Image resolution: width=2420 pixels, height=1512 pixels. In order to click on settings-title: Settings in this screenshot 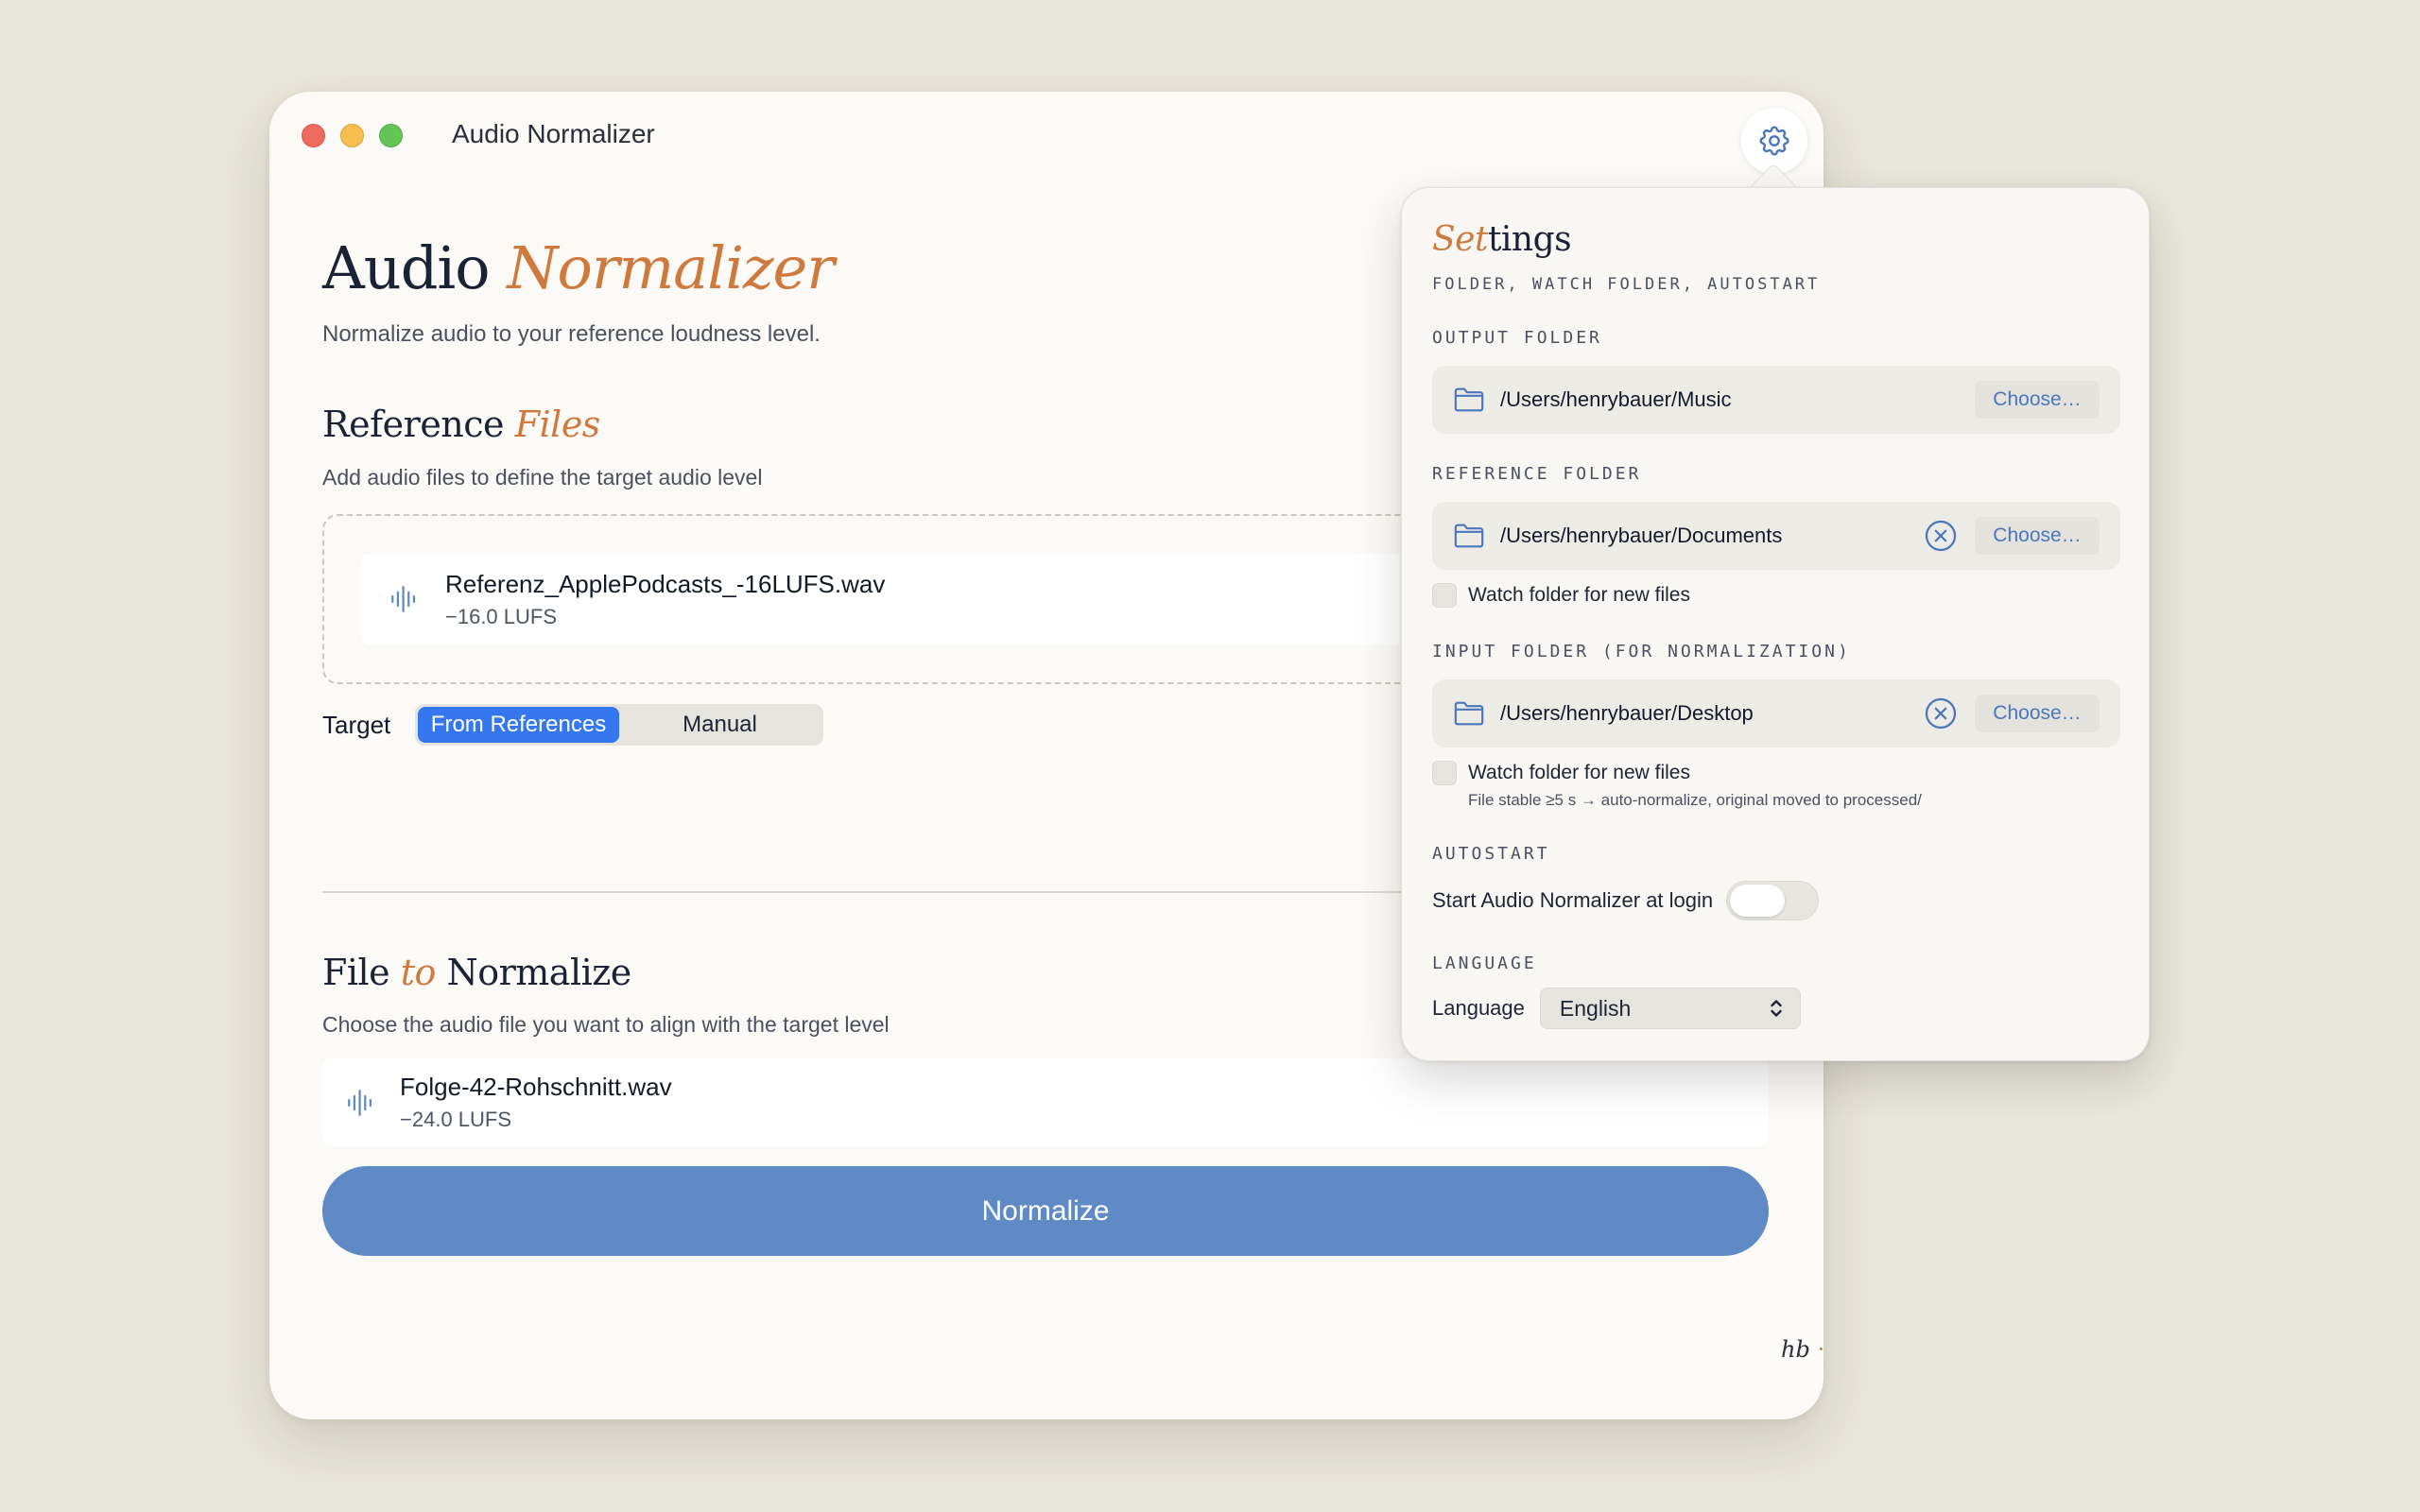, I will do `click(1502, 239)`.